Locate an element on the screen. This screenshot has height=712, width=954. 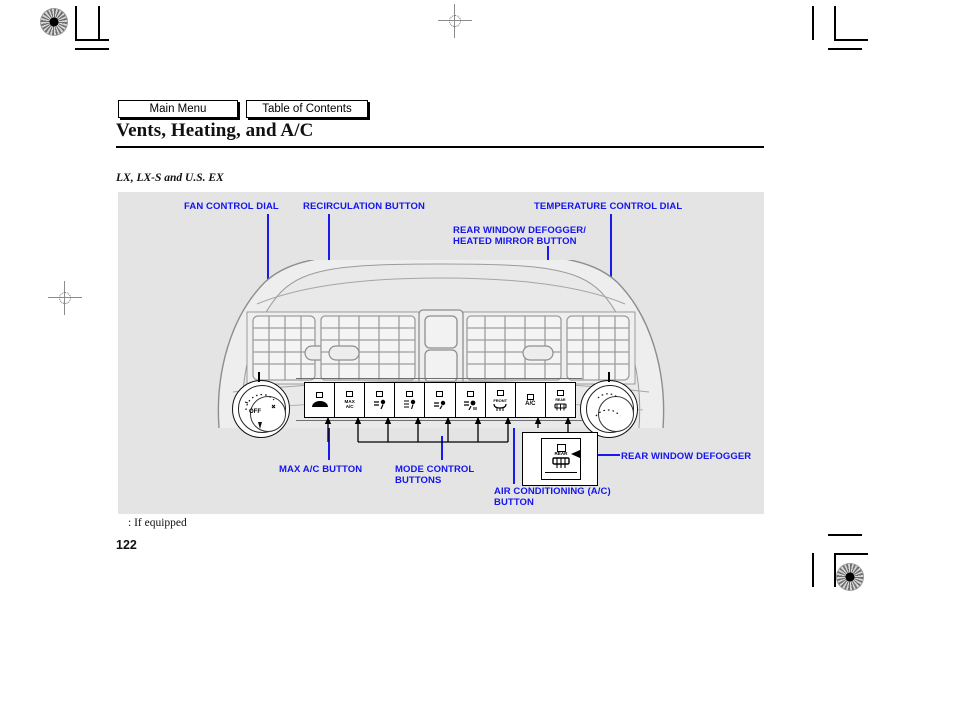
registration-crosshair-left is located at coordinates (65, 298).